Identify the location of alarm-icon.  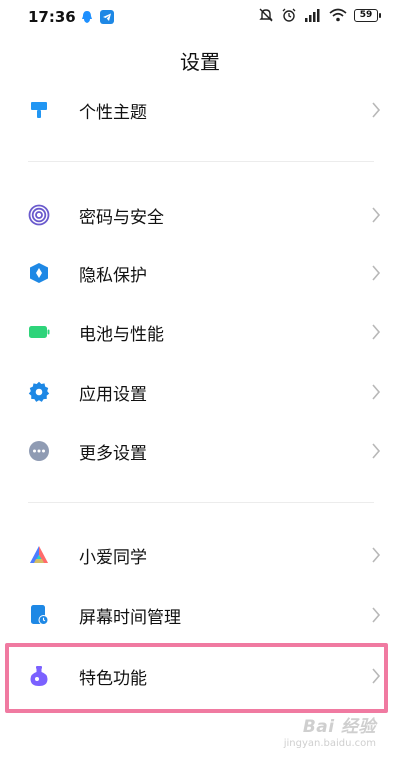
(289, 15).